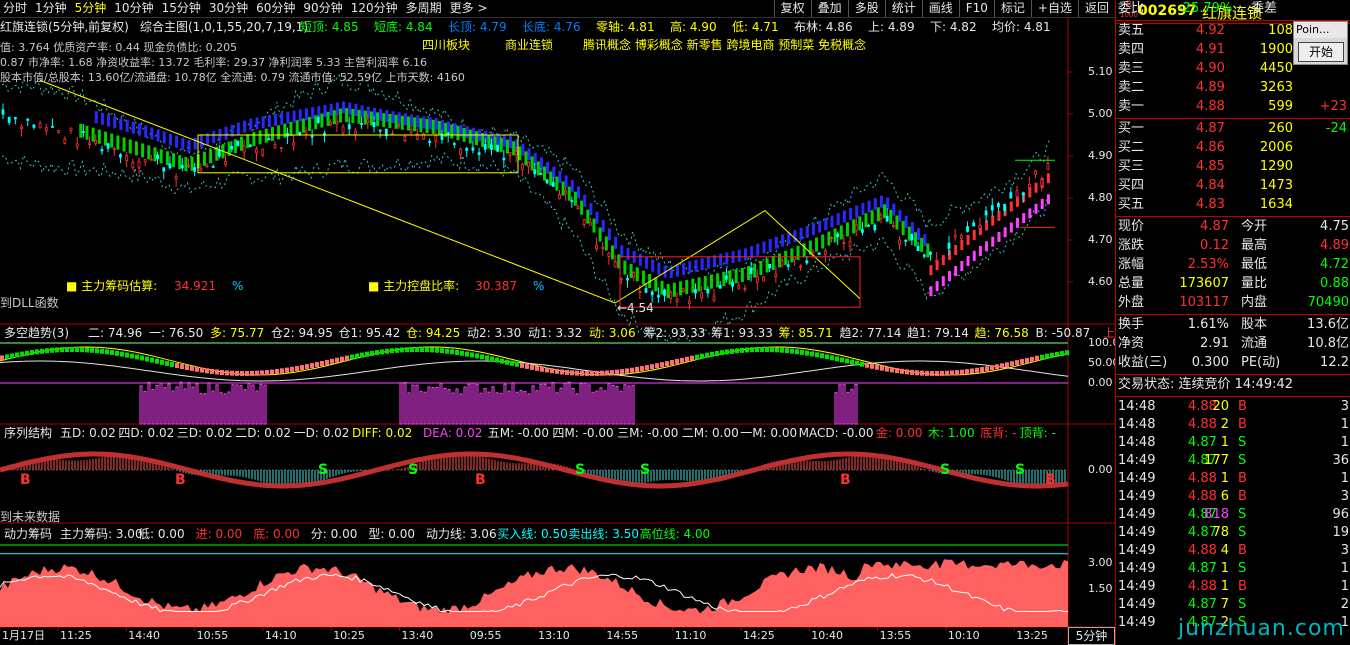 Image resolution: width=1350 pixels, height=645 pixels. Describe the element at coordinates (903, 8) in the screenshot. I see `tool-button-3: 统计` at that location.